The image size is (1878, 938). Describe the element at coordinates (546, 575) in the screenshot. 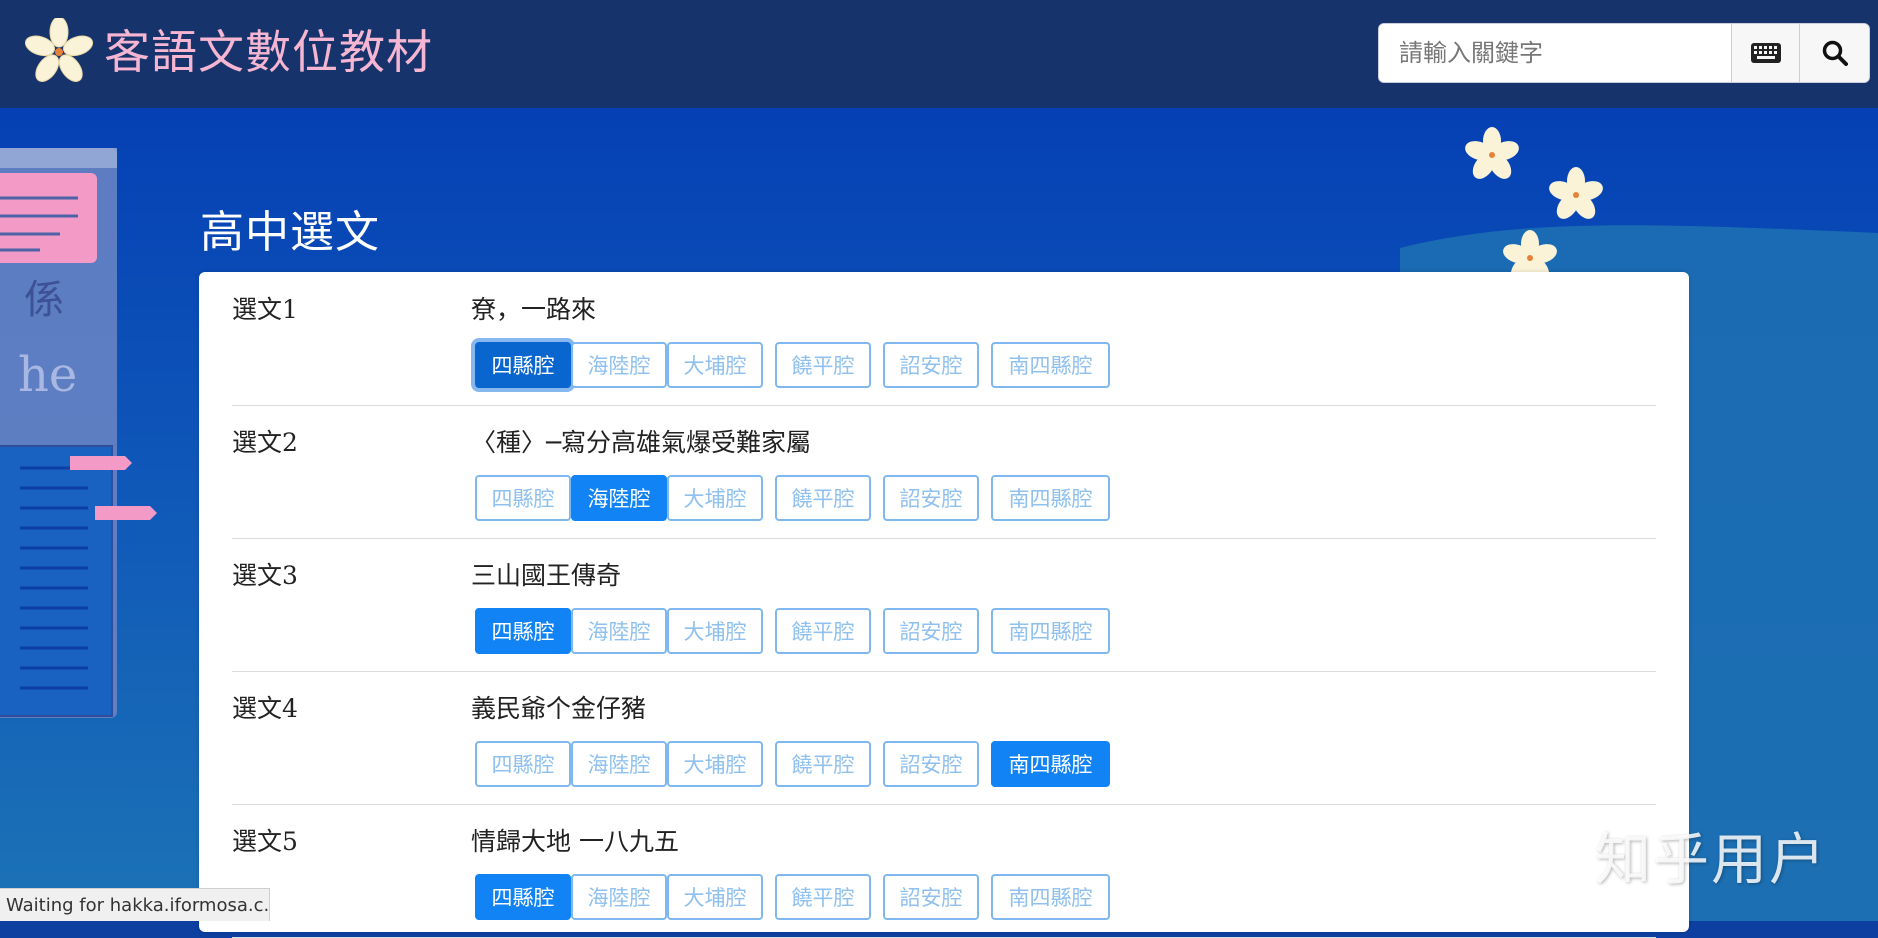

I see `selection-title: 三山國王傳奇` at that location.